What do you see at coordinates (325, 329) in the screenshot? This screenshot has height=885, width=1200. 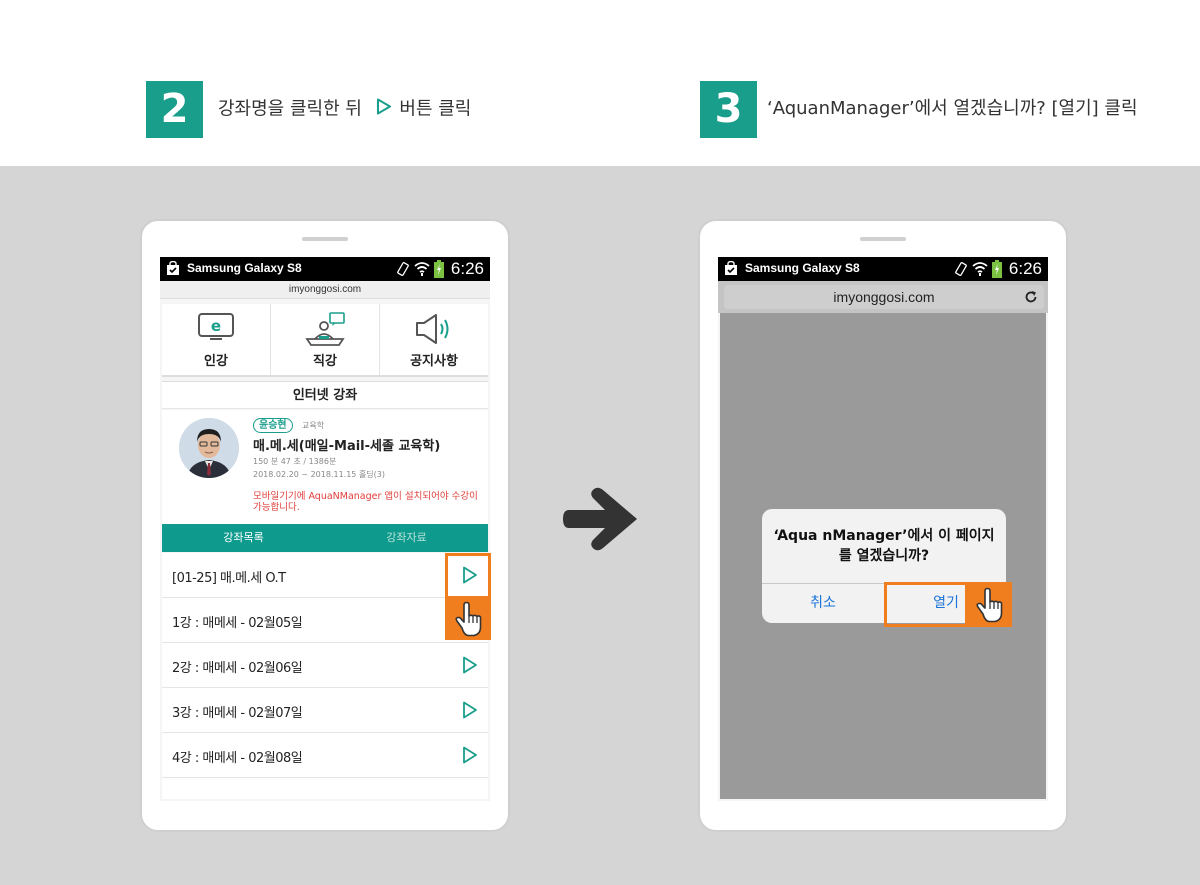 I see `lecture-podium-icon` at bounding box center [325, 329].